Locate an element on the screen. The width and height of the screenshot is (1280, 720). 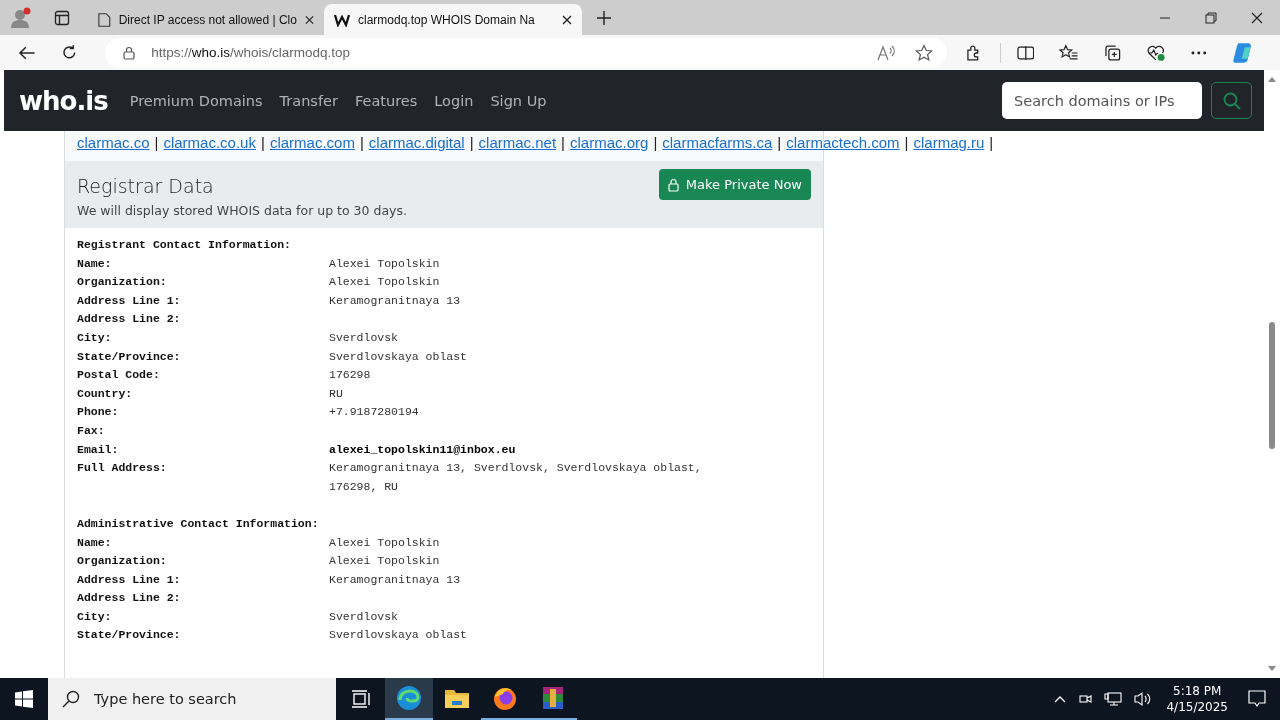
health-icon is located at coordinates (1156, 52).